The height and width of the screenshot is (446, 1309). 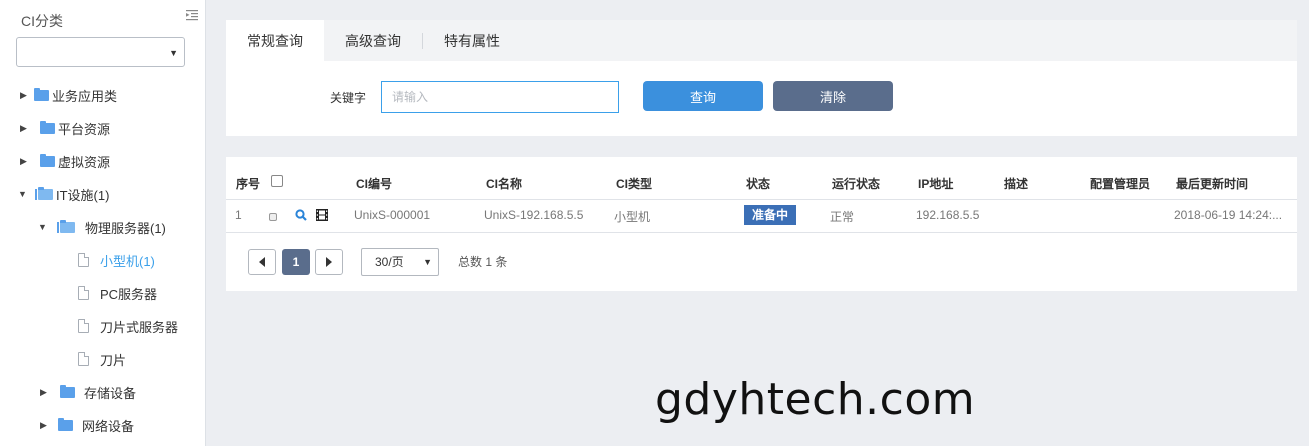 I want to click on col-header-updated: 最后更新时间, so click(x=1212, y=183).